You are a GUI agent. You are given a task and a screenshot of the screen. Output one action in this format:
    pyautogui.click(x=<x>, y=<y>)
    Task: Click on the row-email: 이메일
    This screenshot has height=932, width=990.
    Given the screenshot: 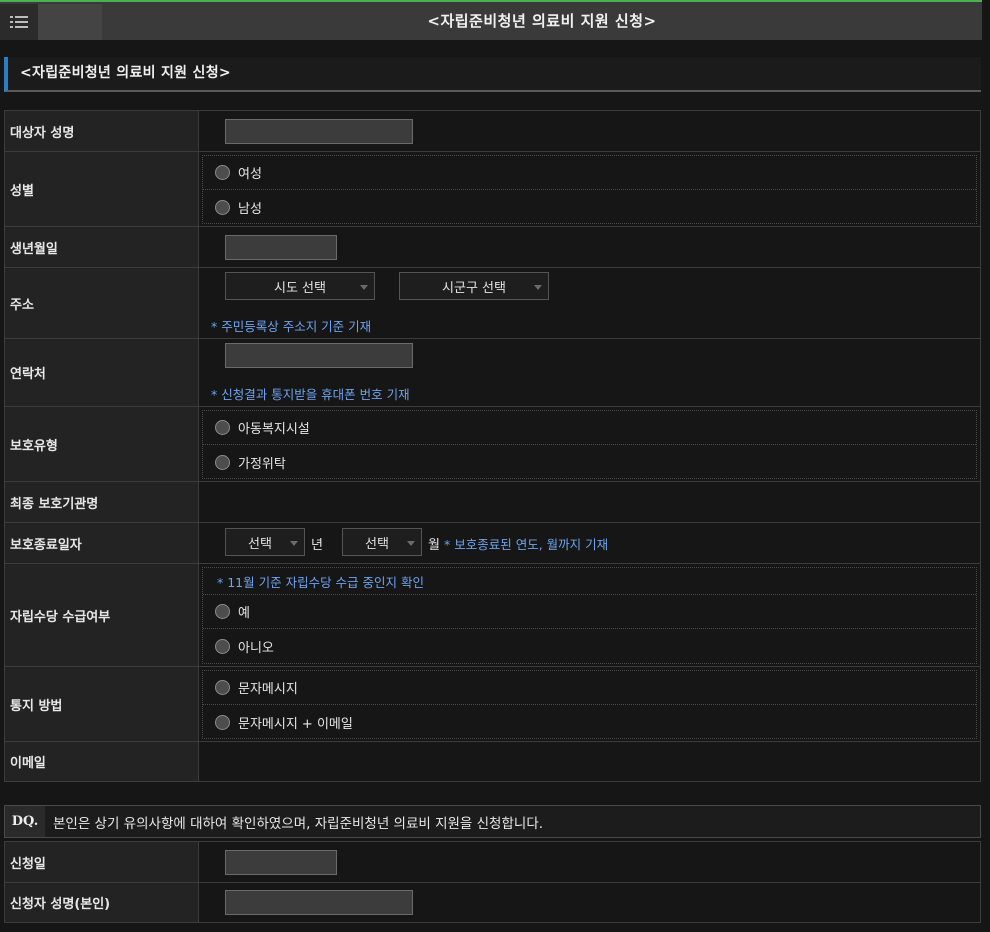 What is the action you would take?
    pyautogui.click(x=492, y=762)
    